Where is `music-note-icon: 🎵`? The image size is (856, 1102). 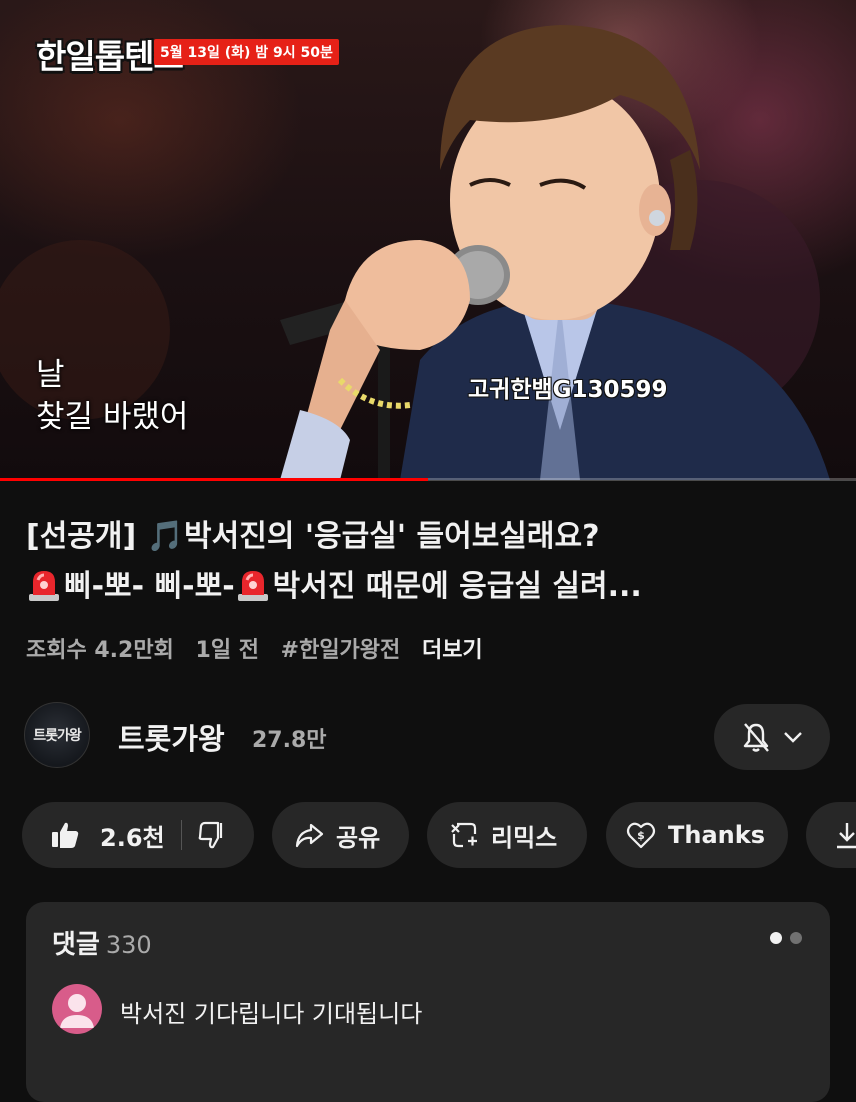
music-note-icon: 🎵 is located at coordinates (165, 536).